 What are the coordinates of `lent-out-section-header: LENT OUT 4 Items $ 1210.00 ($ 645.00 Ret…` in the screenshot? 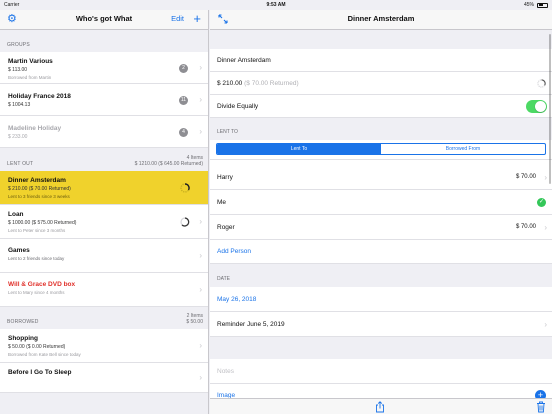 It's located at (104, 159).